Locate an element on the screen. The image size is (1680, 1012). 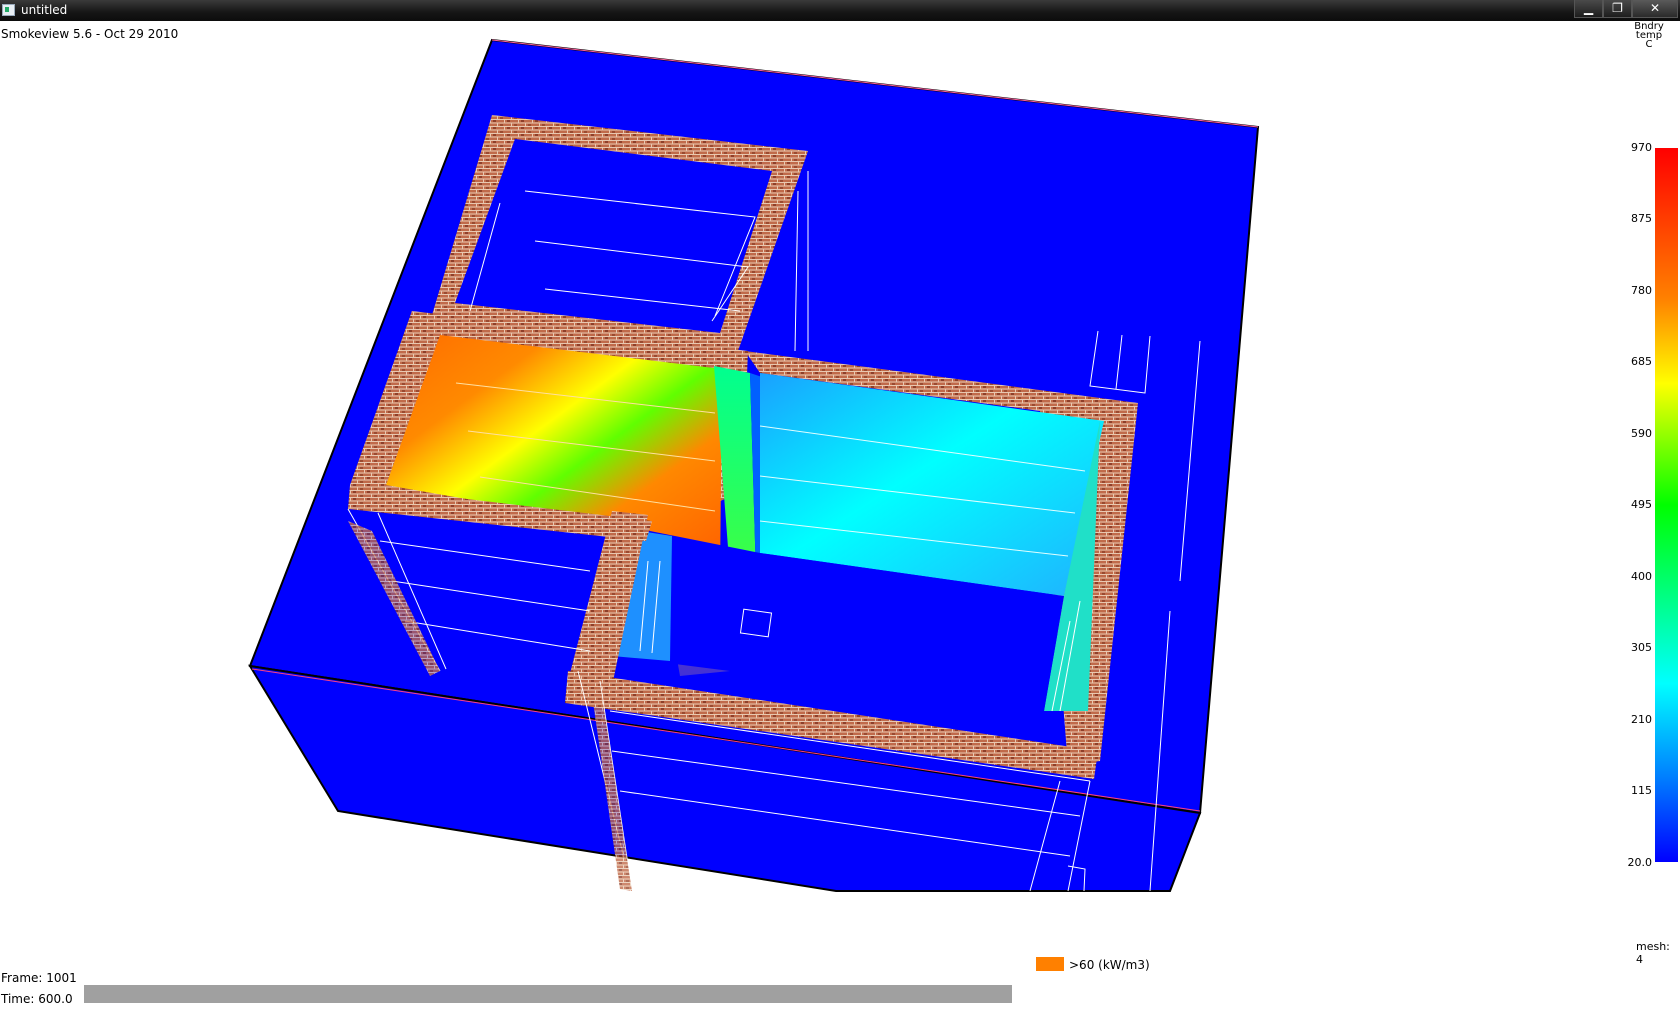
window-titlebar: untitled ▁ ❐ ✕ is located at coordinates (840, 10).